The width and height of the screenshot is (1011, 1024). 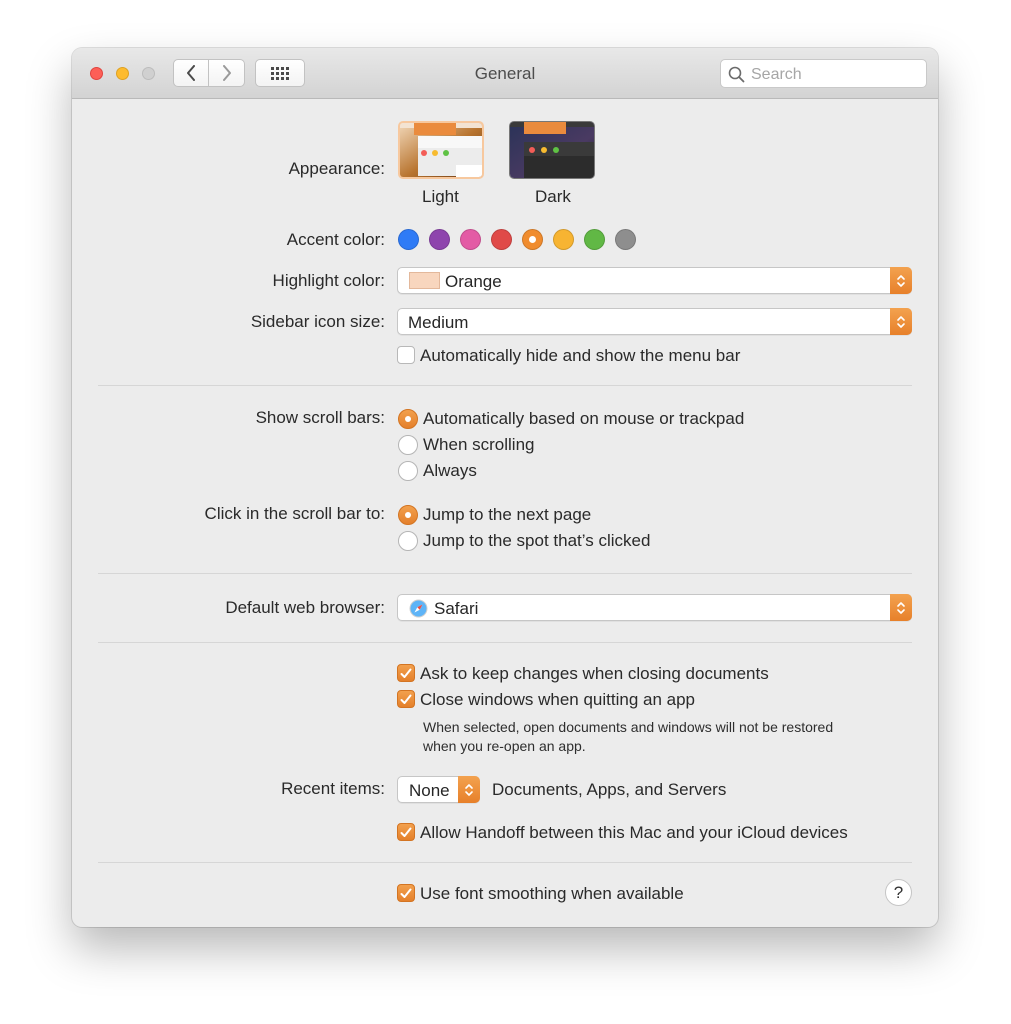 I want to click on highlight-color-label: Highlight color:, so click(x=328, y=280).